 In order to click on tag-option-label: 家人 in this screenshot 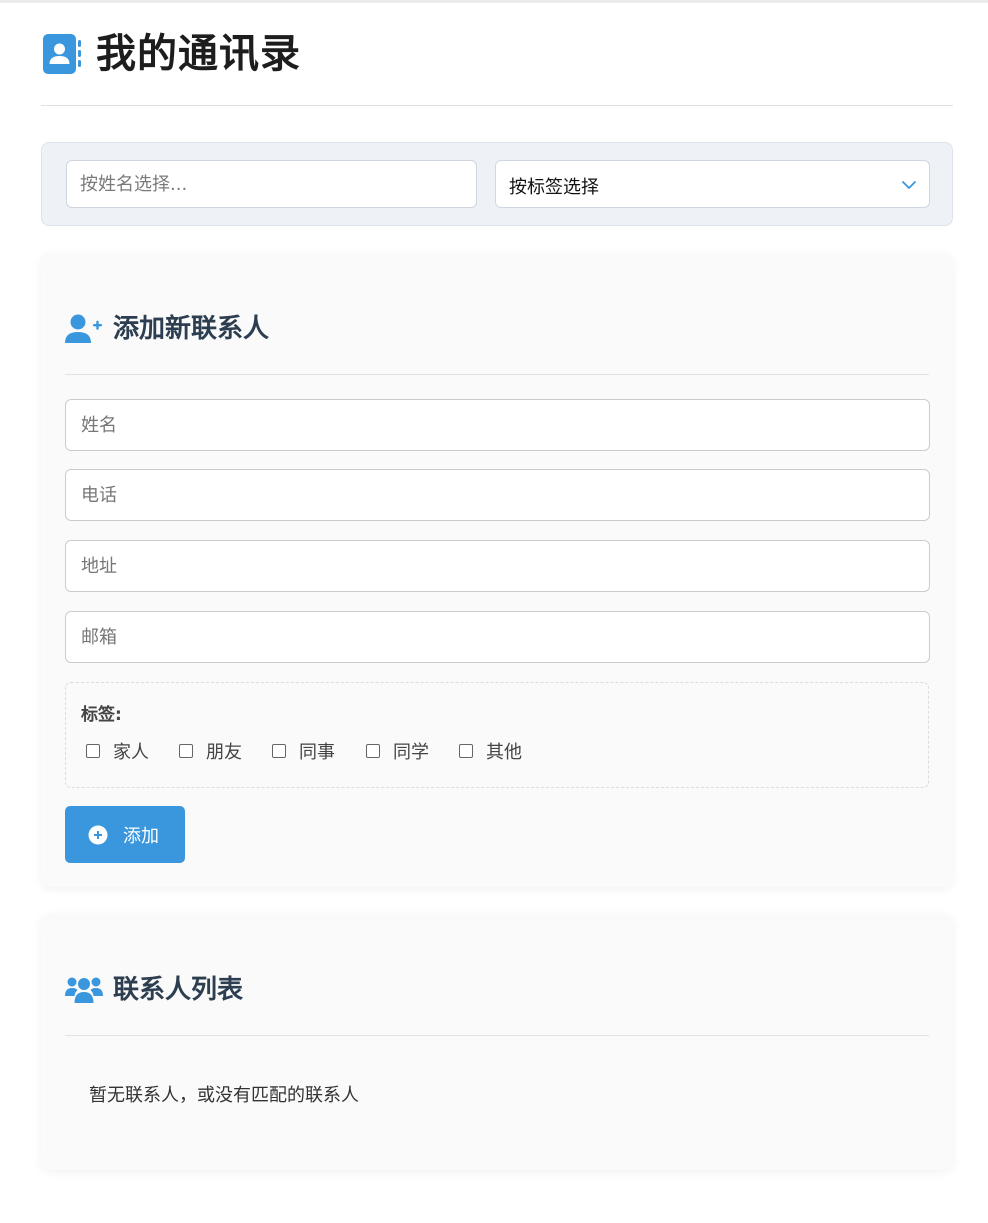, I will do `click(131, 752)`.